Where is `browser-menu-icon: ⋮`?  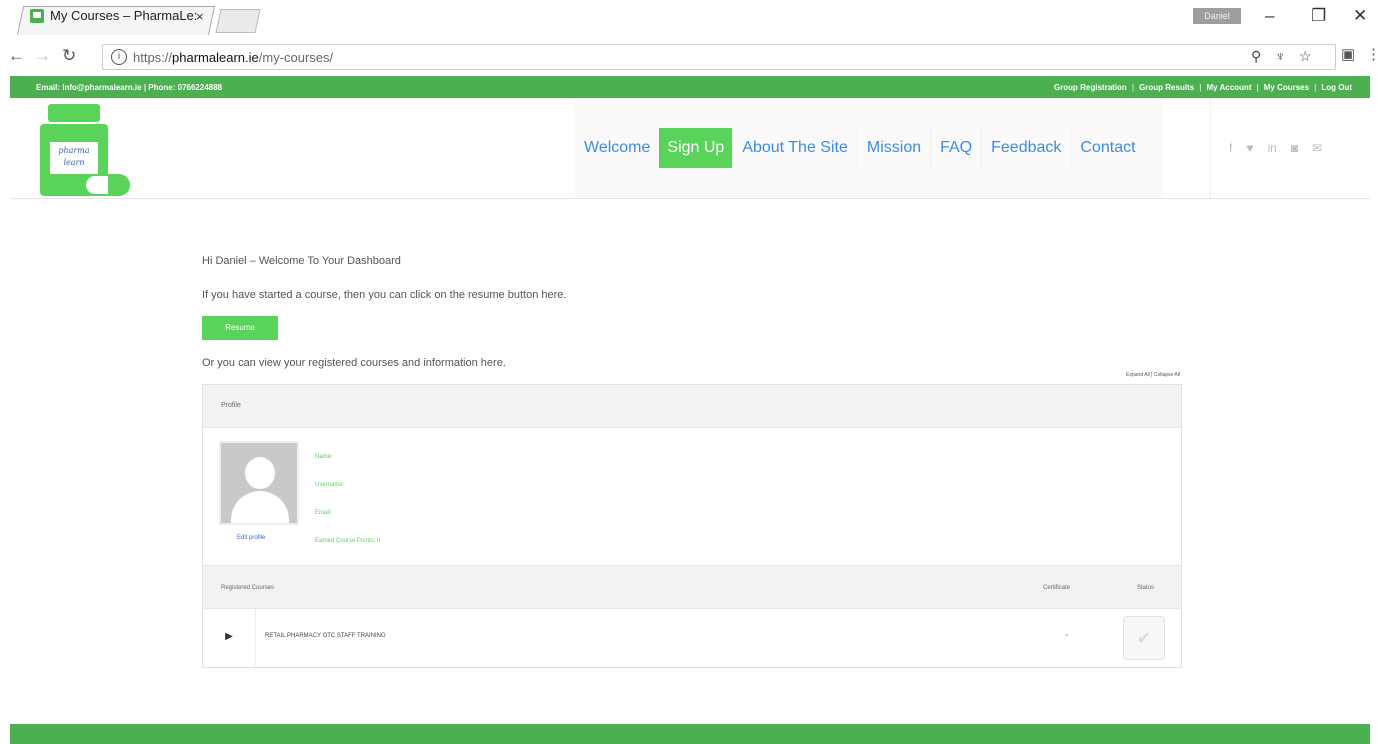
browser-menu-icon: ⋮ is located at coordinates (1371, 54).